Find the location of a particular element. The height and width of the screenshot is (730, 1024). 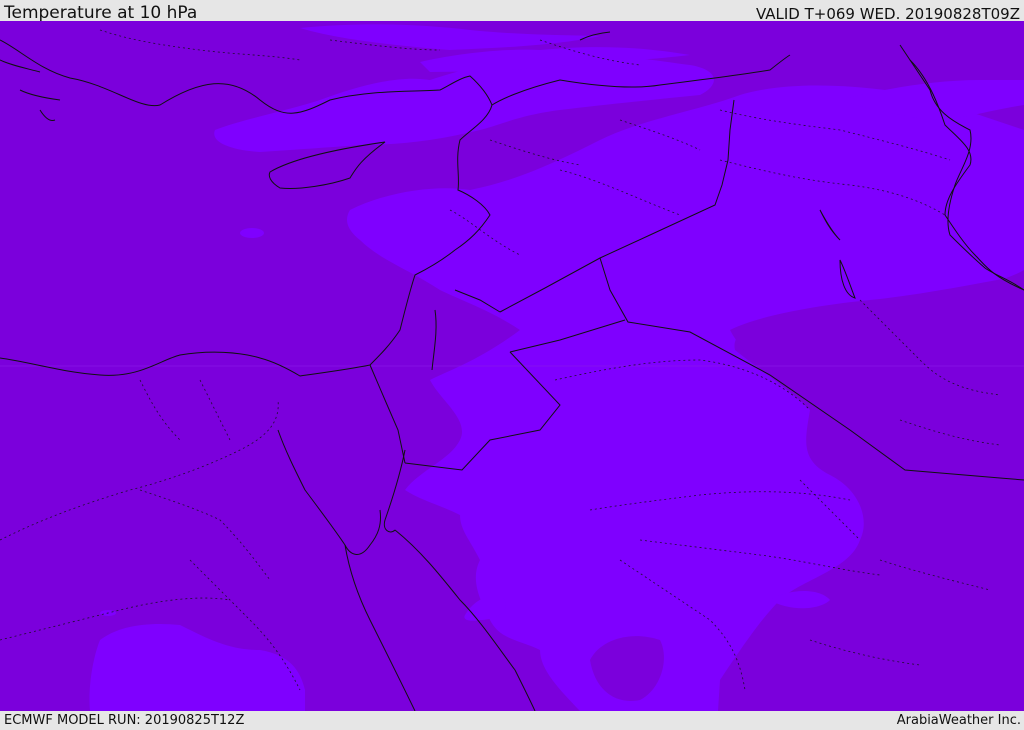

sea-pocket is located at coordinates (252, 233).